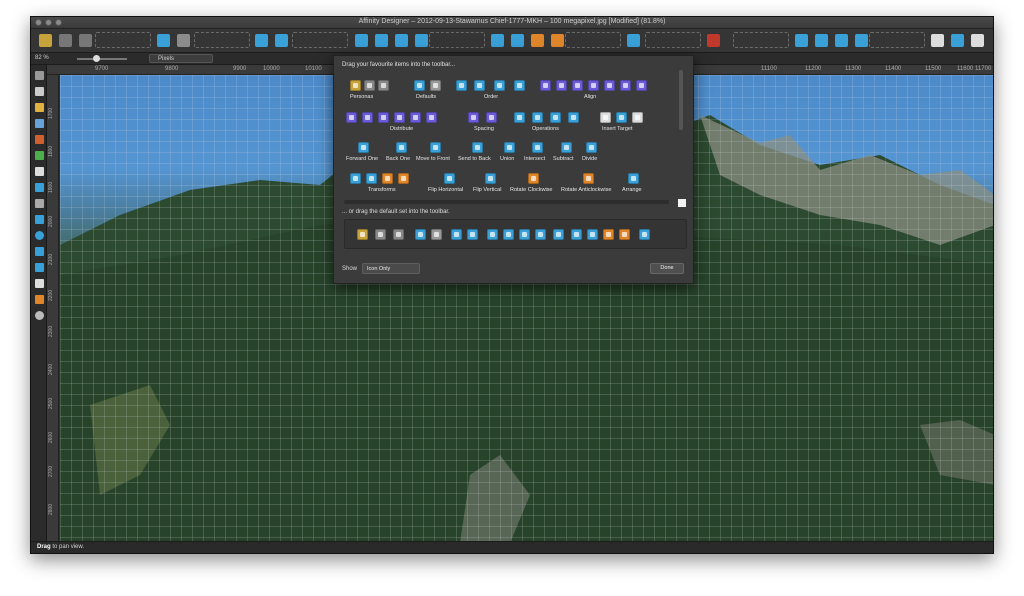 Image resolution: width=1024 pixels, height=596 pixels. What do you see at coordinates (515, 234) in the screenshot?
I see `default-toolbar-set` at bounding box center [515, 234].